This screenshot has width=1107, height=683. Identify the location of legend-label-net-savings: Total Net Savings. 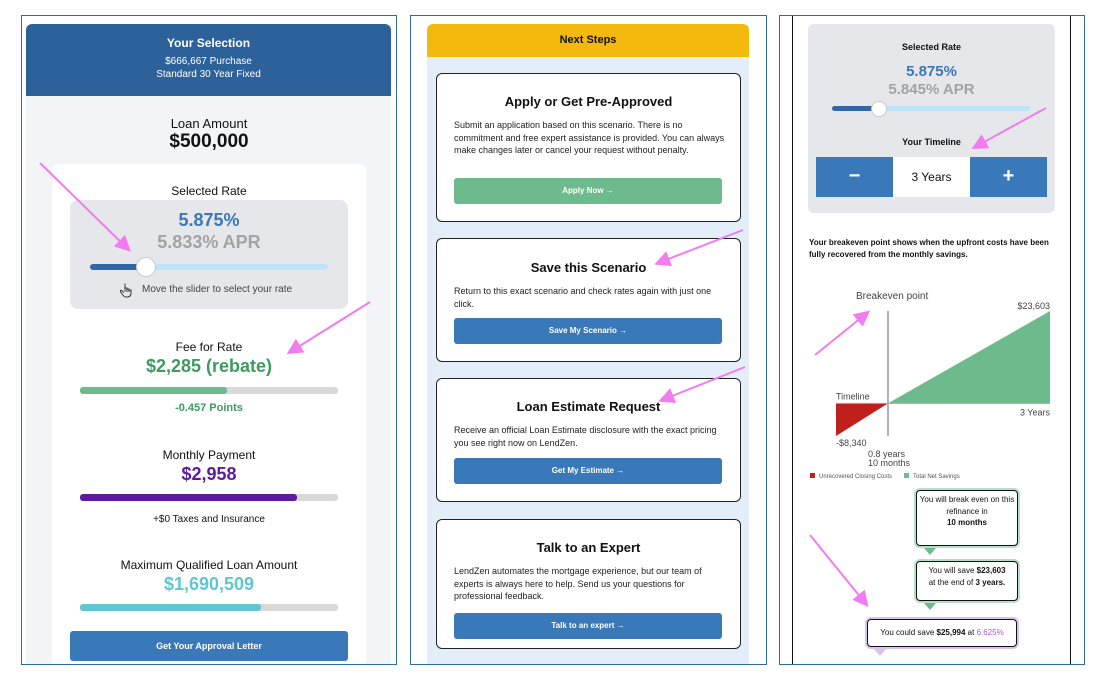
(936, 477).